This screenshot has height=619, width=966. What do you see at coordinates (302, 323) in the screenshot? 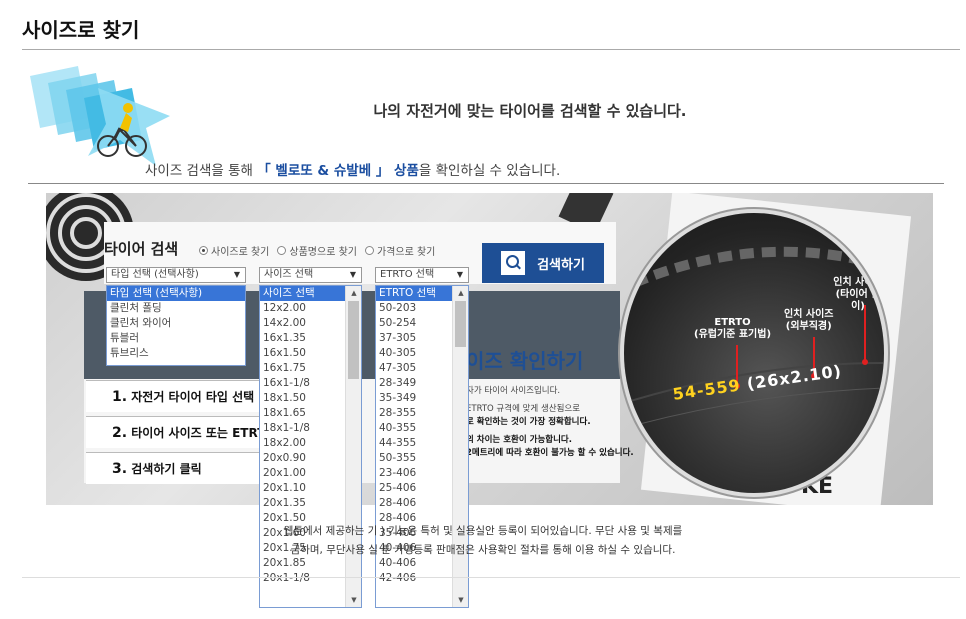
I see `size-option: 14x2.00` at bounding box center [302, 323].